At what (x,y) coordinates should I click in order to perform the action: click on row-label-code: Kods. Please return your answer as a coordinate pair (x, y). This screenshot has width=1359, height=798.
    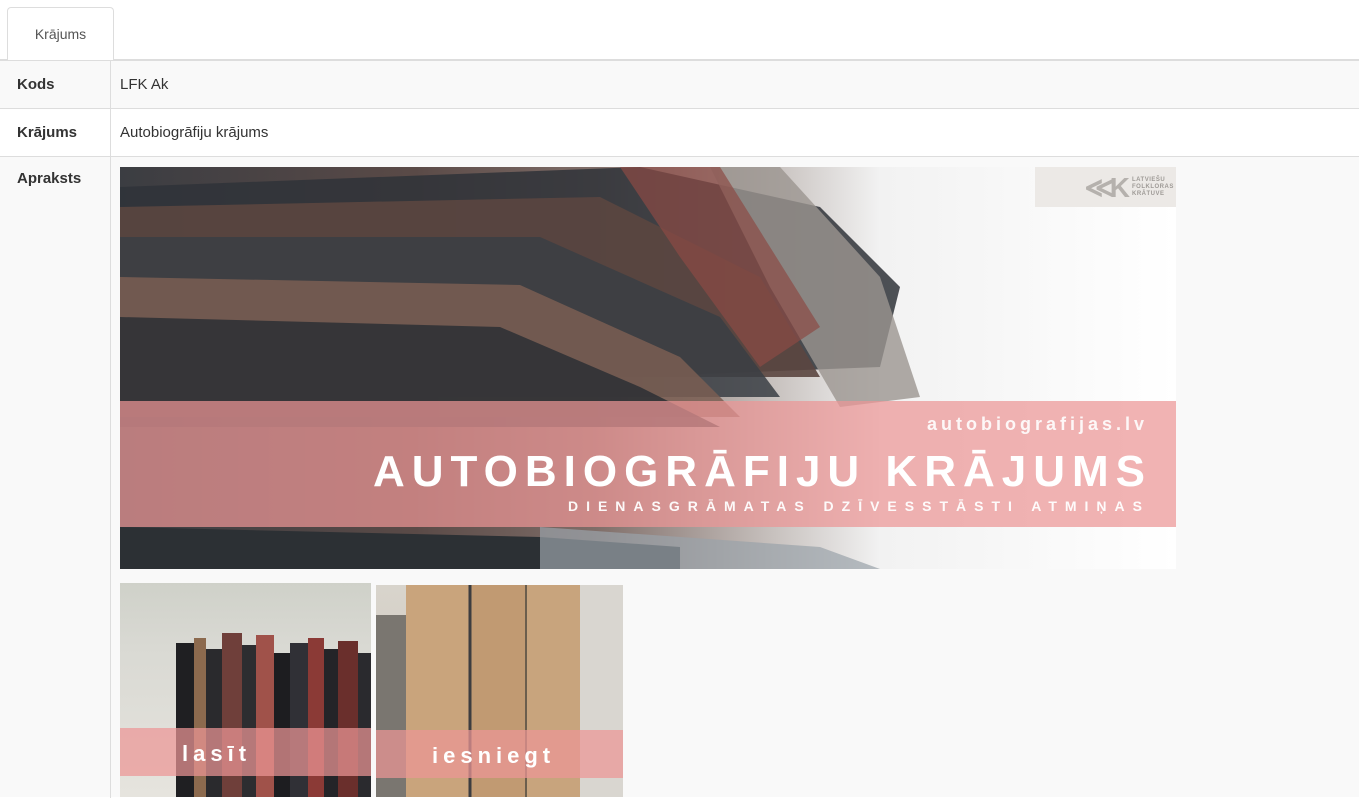
    Looking at the image, I should click on (36, 84).